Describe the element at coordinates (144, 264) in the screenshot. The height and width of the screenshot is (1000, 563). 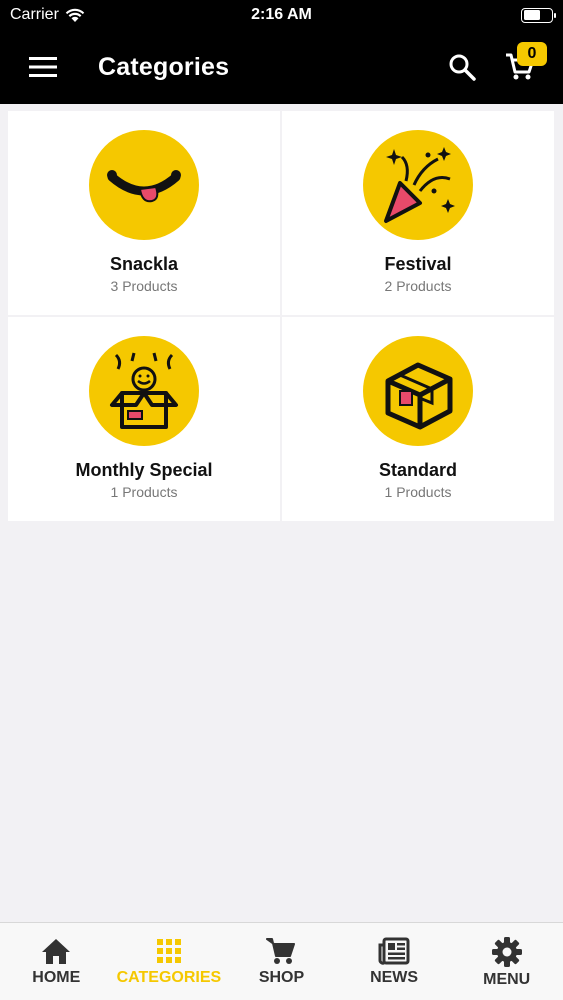
I see `category-name: Snackla` at that location.